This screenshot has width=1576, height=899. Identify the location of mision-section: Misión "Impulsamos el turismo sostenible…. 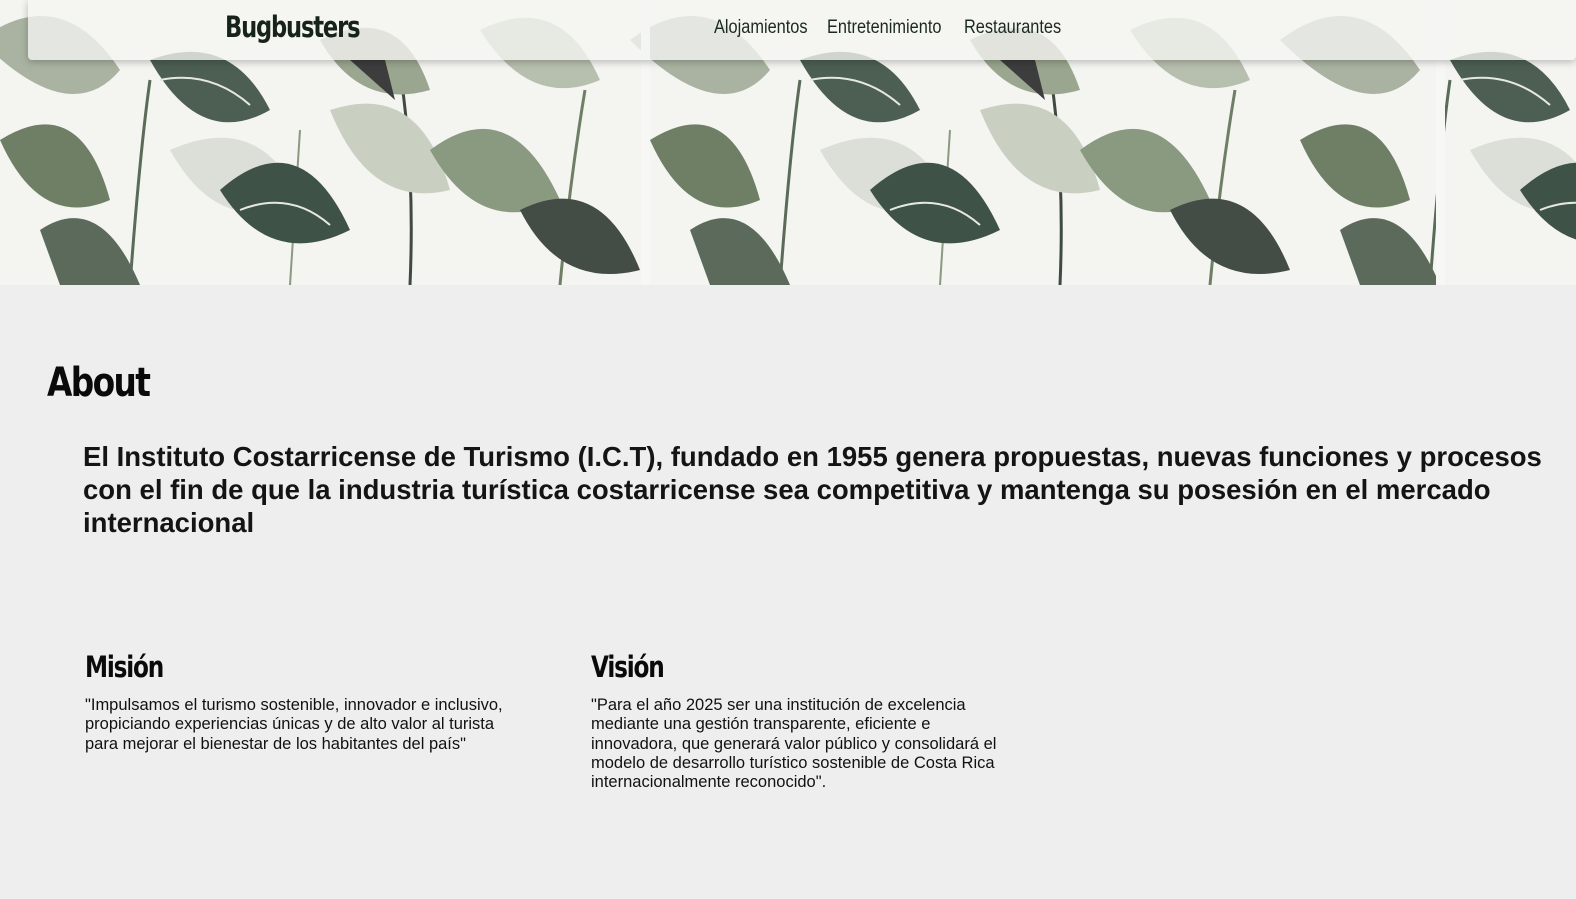
(305, 702).